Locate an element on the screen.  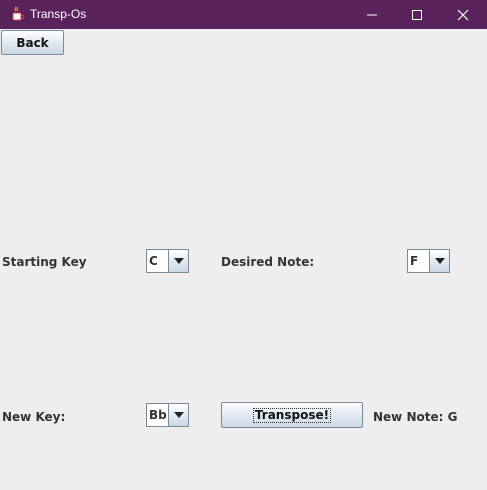
maximize-button is located at coordinates (416, 14).